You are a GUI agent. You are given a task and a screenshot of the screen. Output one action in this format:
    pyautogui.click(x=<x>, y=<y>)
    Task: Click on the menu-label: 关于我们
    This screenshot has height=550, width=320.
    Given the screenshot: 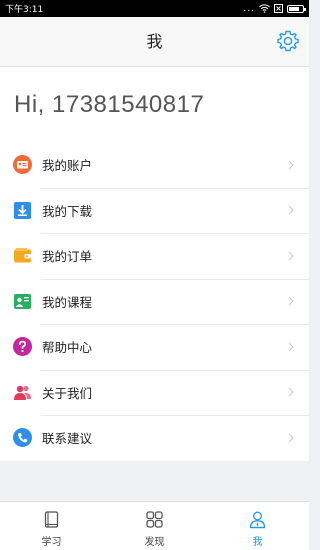 What is the action you would take?
    pyautogui.click(x=67, y=393)
    